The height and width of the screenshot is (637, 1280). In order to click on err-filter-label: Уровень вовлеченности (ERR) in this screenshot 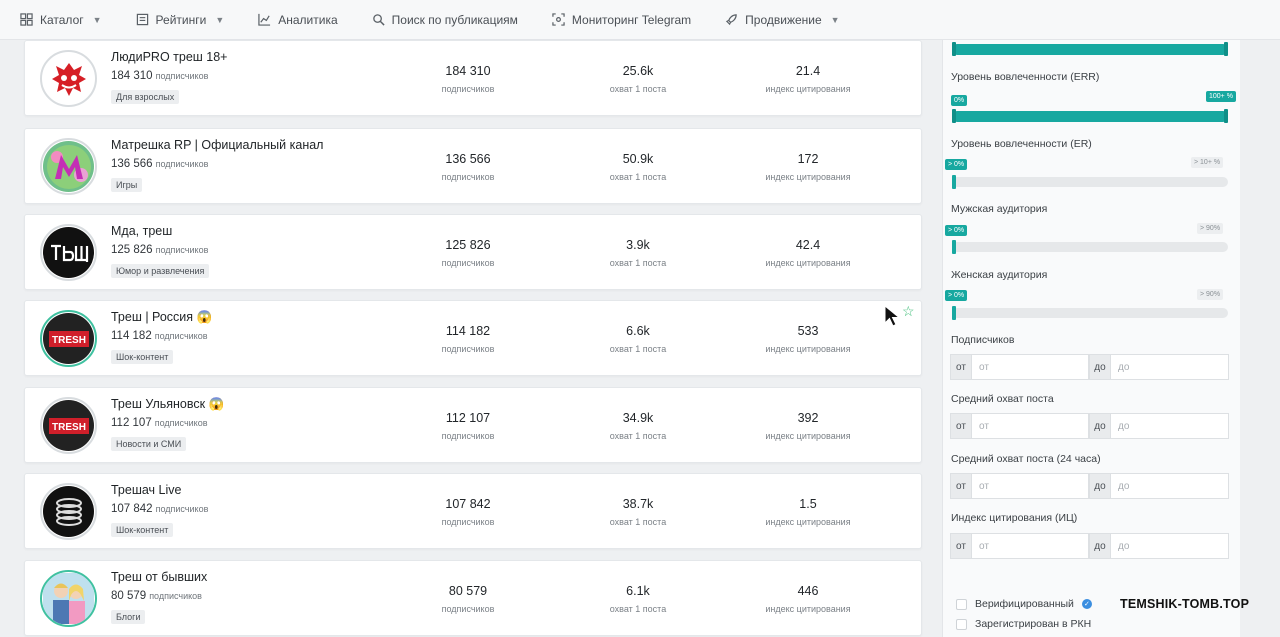, I will do `click(1025, 77)`.